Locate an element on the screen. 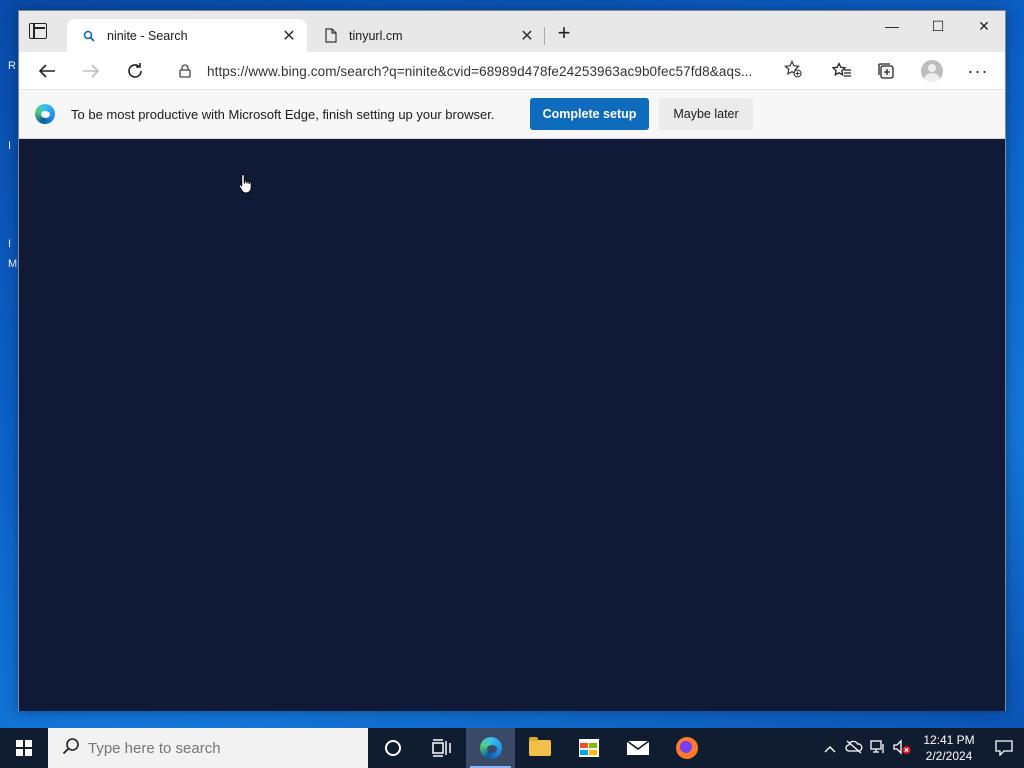  complete-setup-button: Complete setup is located at coordinates (589, 114).